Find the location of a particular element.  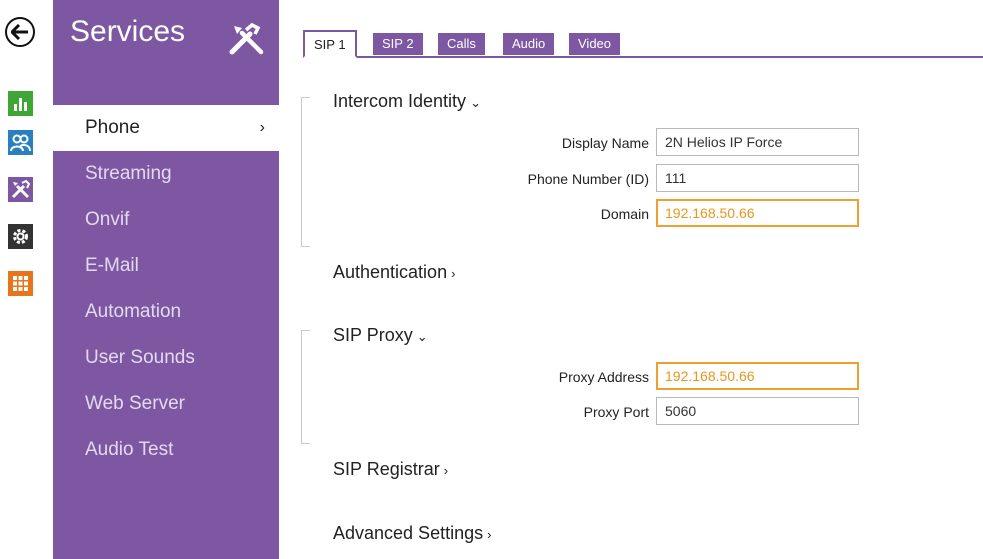

domain-input is located at coordinates (757, 213).